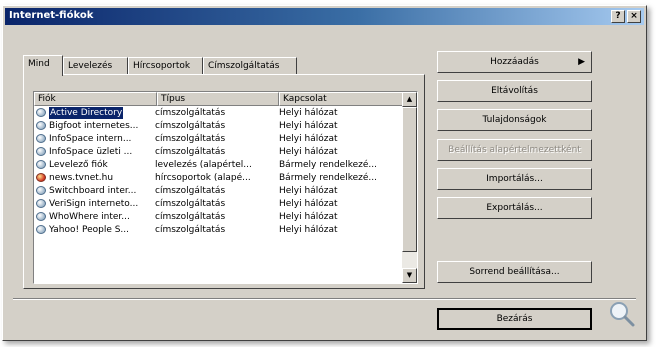 This screenshot has height=347, width=663. I want to click on vertical-scrollbar: ▲ ▼, so click(409, 187).